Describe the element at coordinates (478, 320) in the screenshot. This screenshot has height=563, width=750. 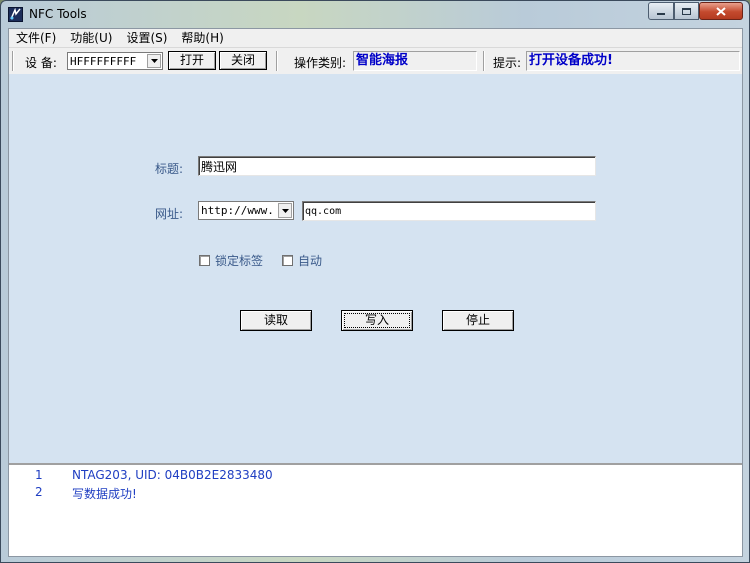
I see `stop-button: 停止` at that location.